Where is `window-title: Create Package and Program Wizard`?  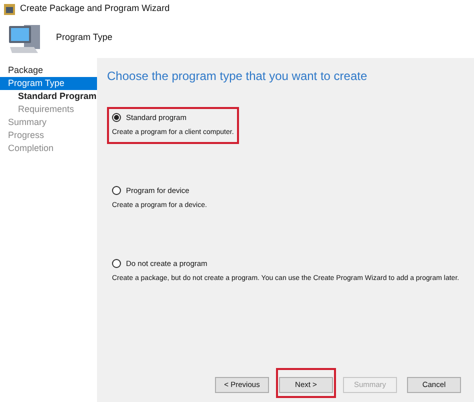
window-title: Create Package and Program Wizard is located at coordinates (95, 9).